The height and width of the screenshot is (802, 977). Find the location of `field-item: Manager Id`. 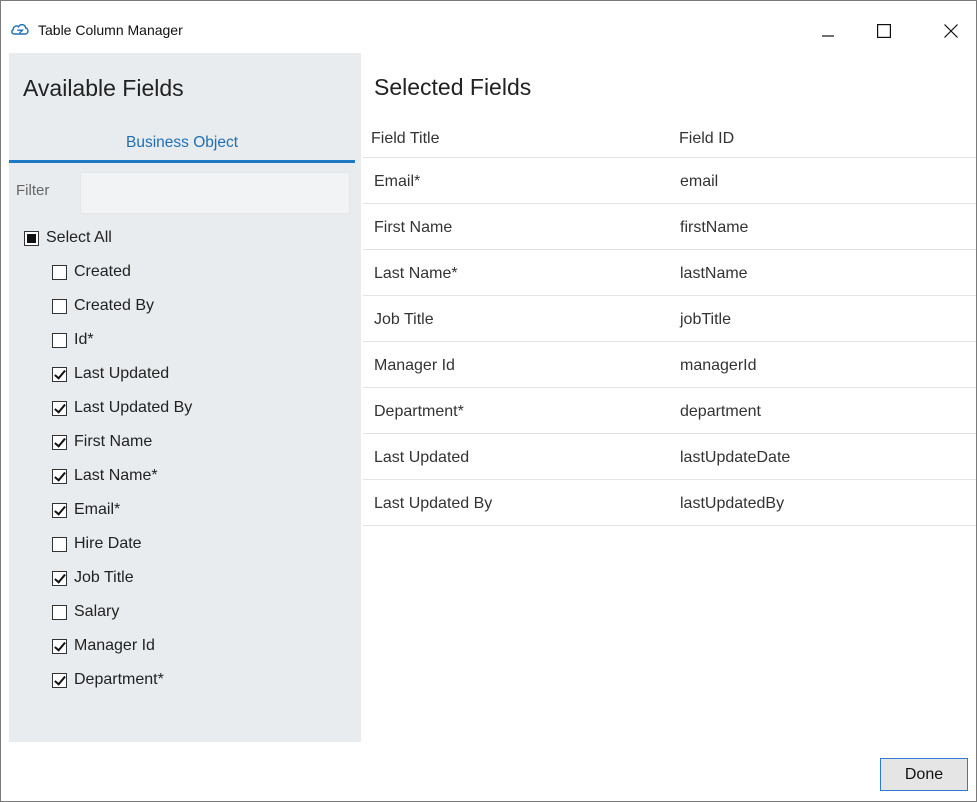

field-item: Manager Id is located at coordinates (103, 646).